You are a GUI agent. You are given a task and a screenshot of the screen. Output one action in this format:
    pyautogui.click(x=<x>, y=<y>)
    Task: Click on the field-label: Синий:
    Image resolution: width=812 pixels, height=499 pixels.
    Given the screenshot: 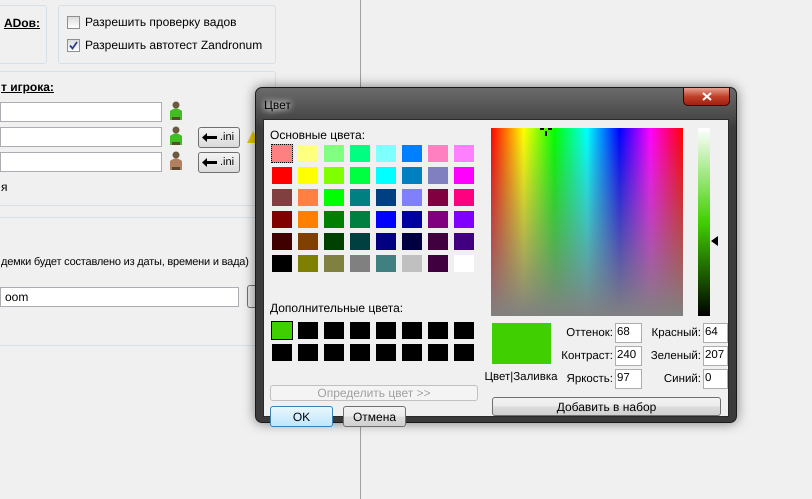 What is the action you would take?
    pyautogui.click(x=681, y=379)
    